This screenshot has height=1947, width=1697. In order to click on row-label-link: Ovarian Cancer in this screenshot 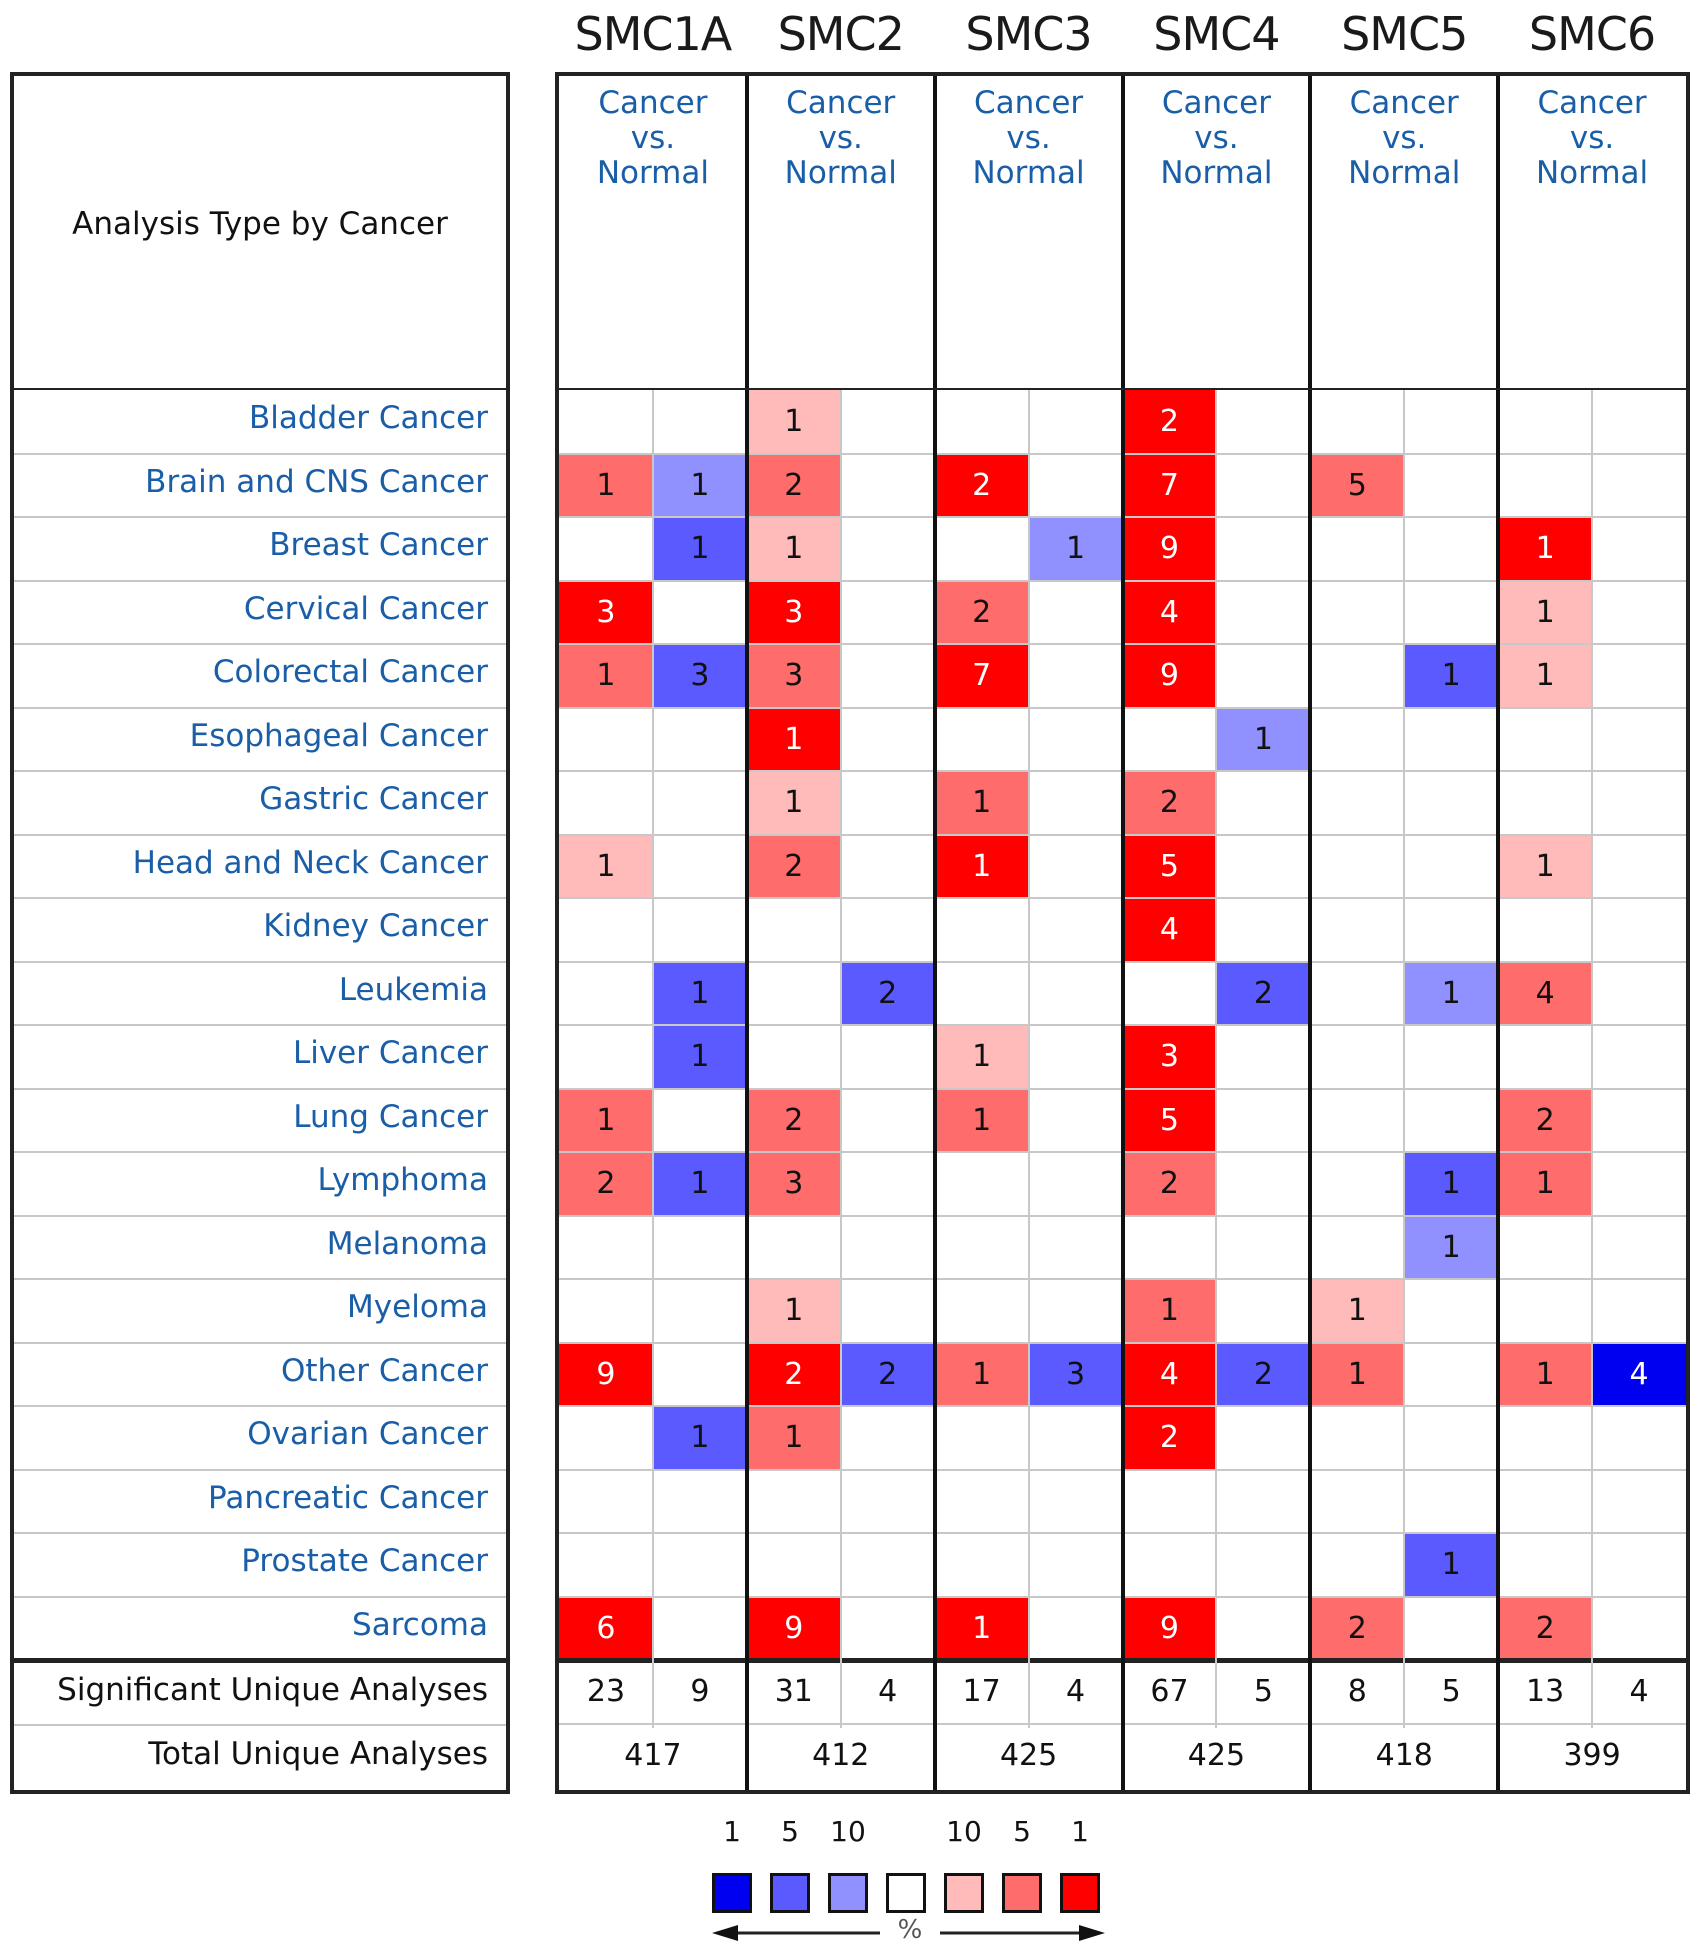, I will do `click(251, 1434)`.